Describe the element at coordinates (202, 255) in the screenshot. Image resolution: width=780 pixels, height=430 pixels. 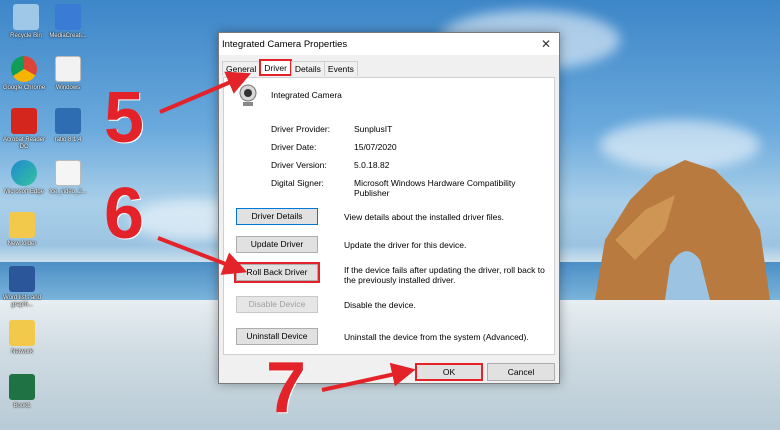
I see `step-6-arrow` at that location.